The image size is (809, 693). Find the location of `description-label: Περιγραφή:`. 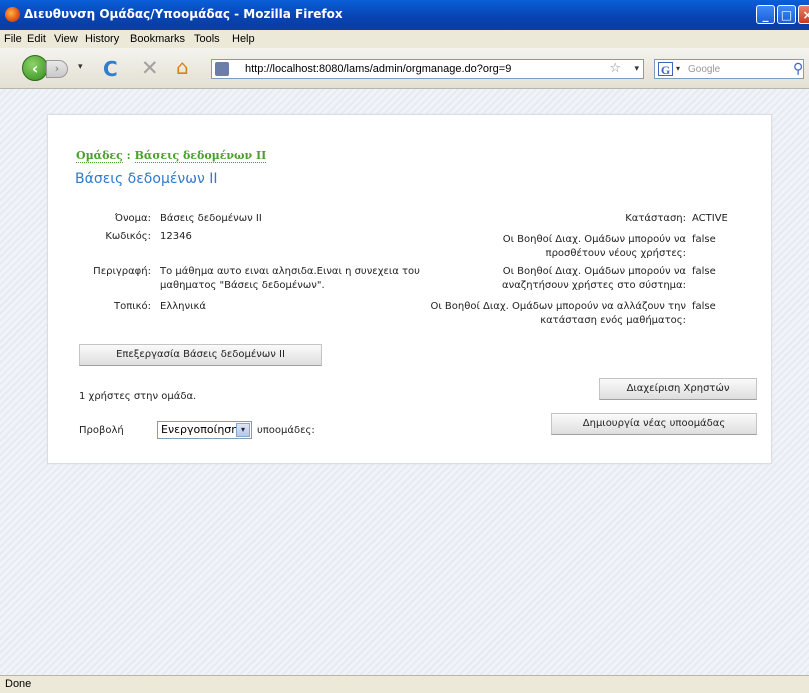

description-label: Περιγραφή: is located at coordinates (122, 271).